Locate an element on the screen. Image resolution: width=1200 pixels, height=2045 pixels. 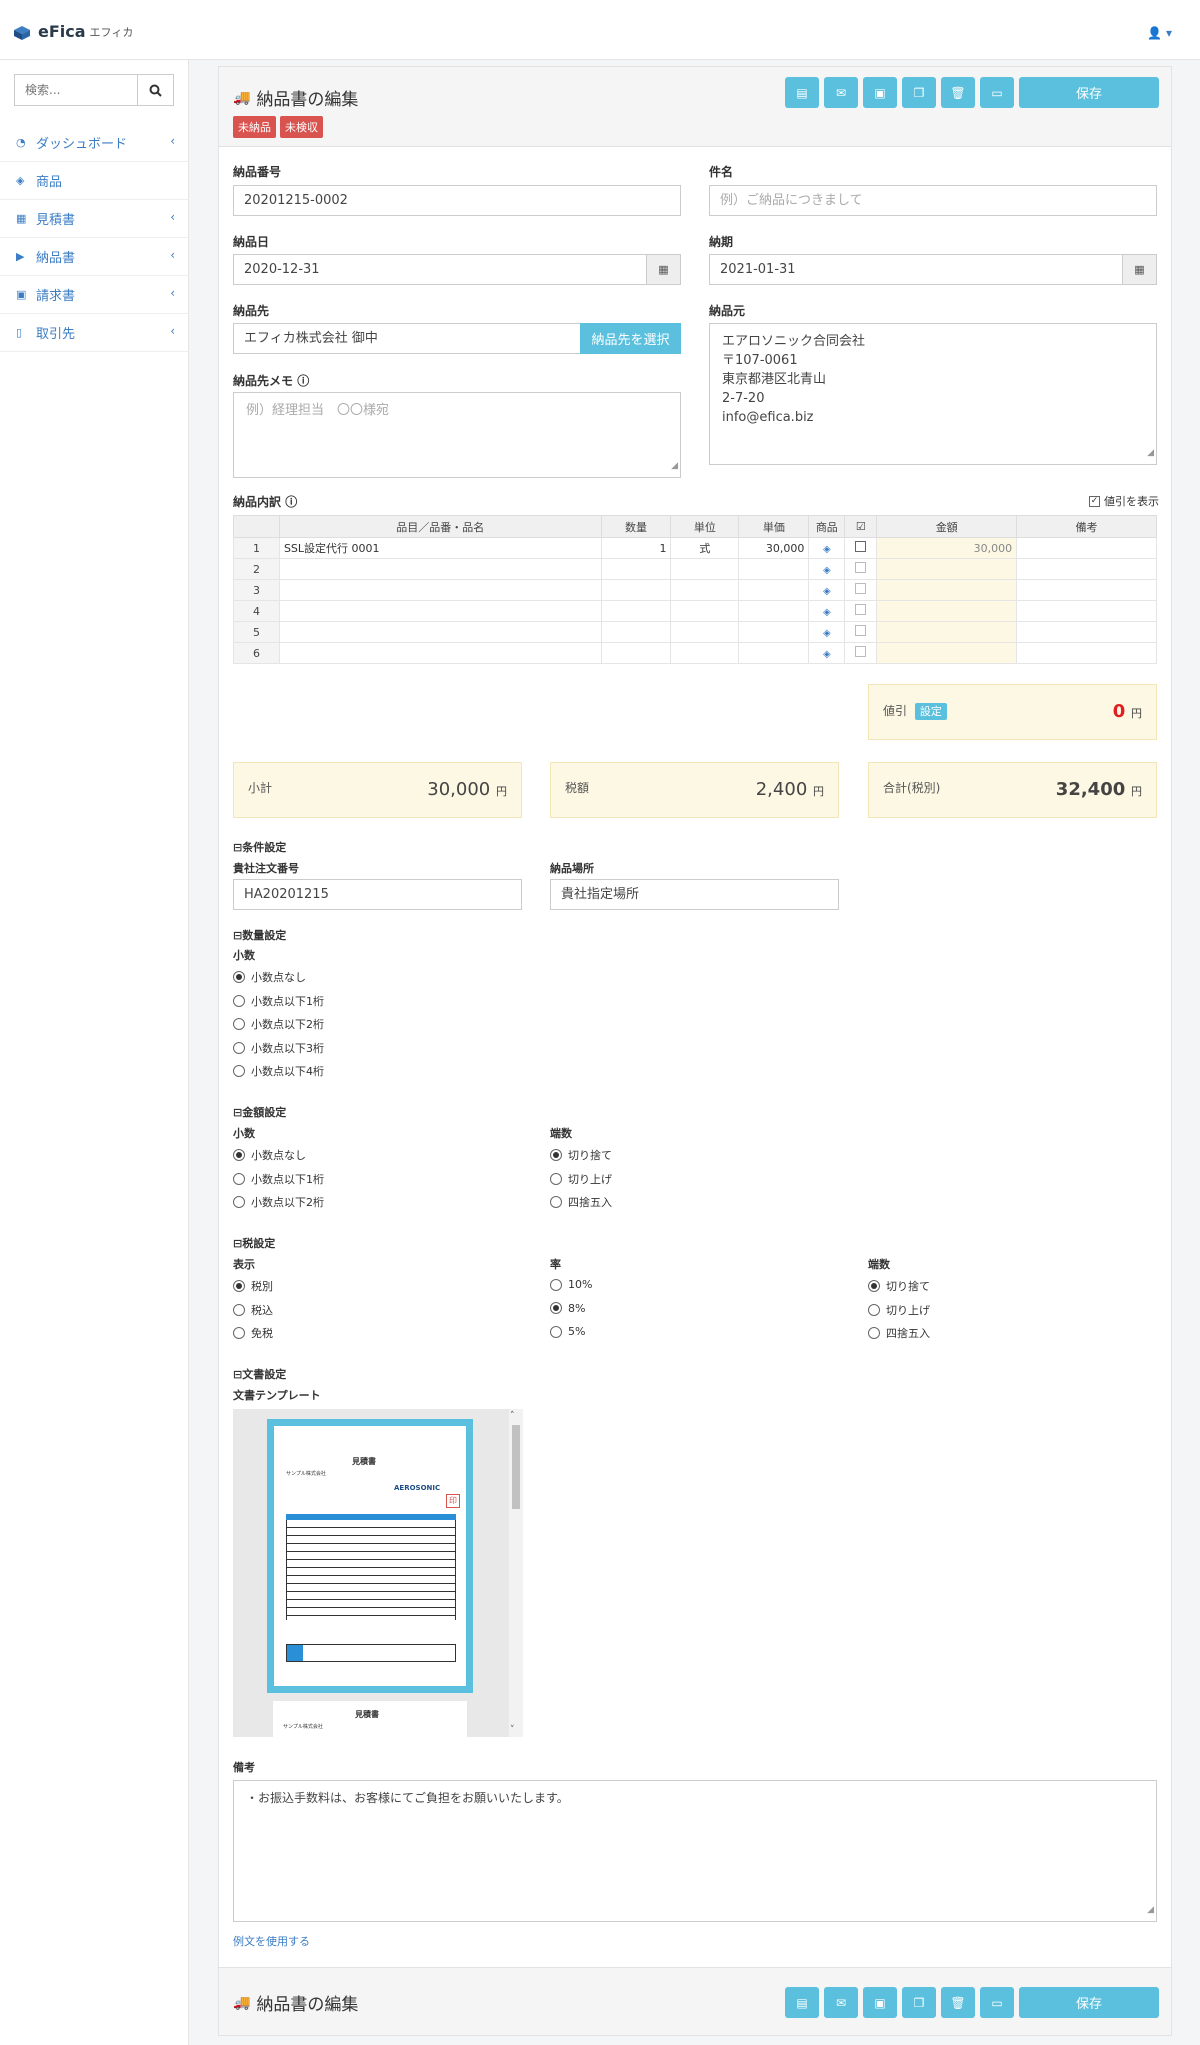
sidebar-item-estimates: ▦ 見積書 ‹ is located at coordinates (94, 219).